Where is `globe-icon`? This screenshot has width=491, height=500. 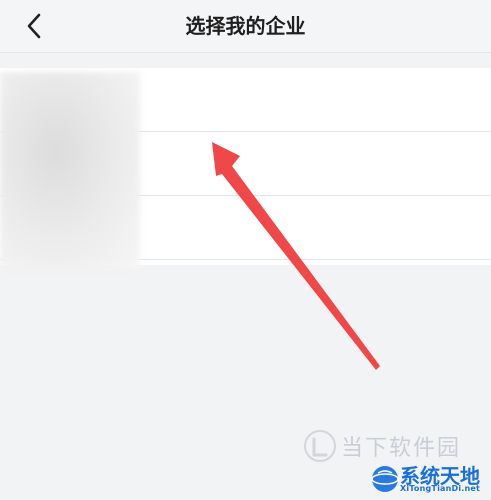
globe-icon is located at coordinates (385, 479).